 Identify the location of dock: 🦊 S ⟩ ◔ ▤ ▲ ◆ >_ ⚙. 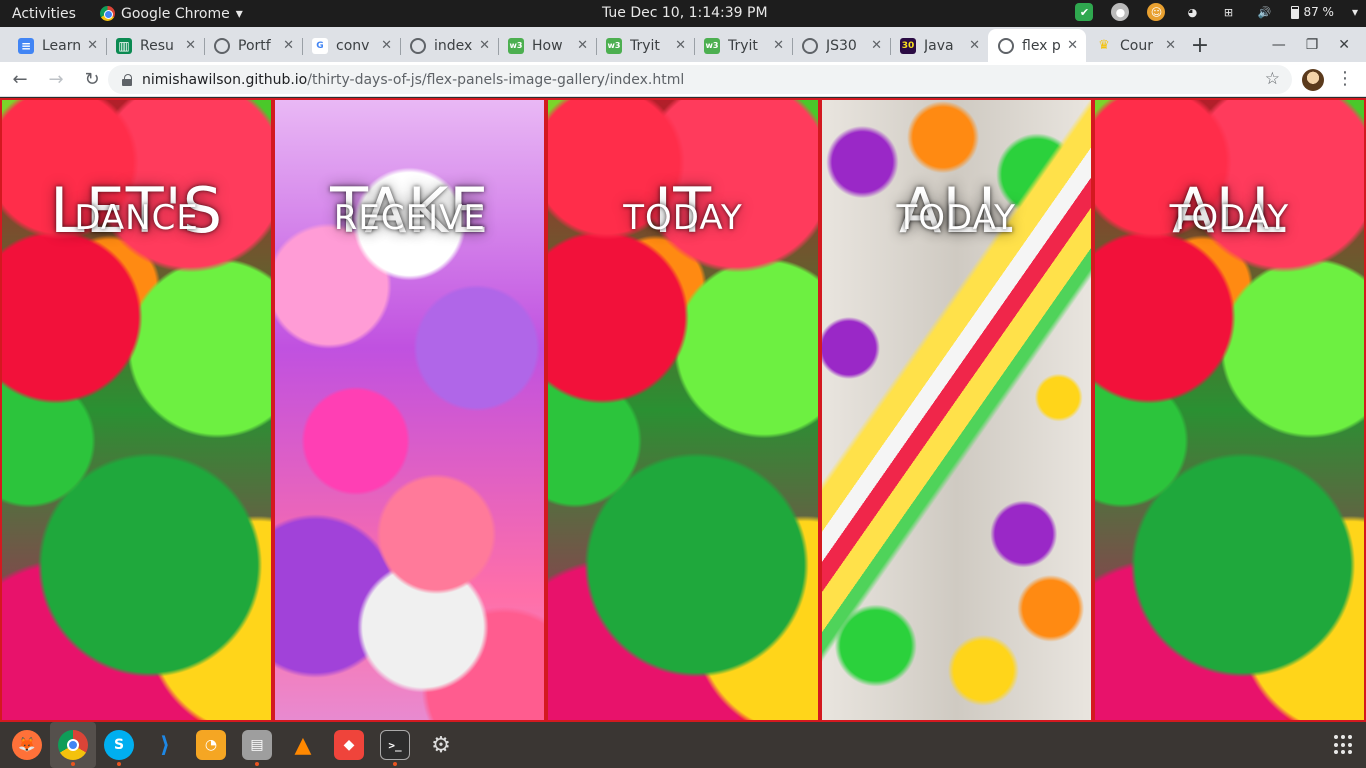
(683, 745).